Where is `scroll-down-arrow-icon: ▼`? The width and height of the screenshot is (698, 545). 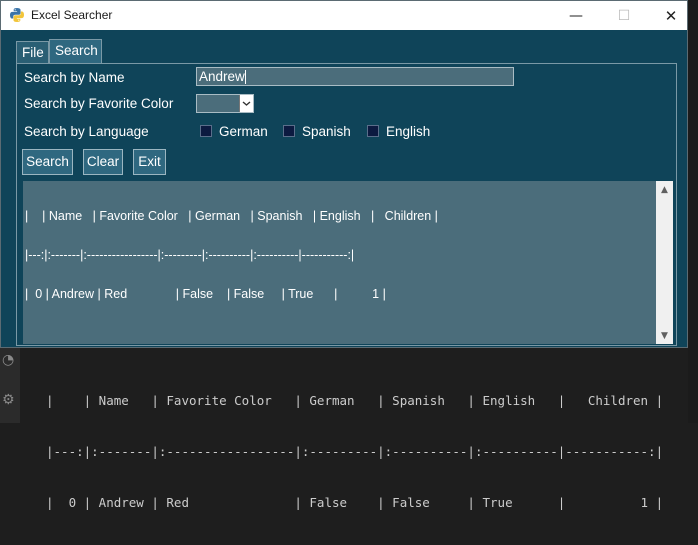
scroll-down-arrow-icon: ▼ is located at coordinates (664, 335).